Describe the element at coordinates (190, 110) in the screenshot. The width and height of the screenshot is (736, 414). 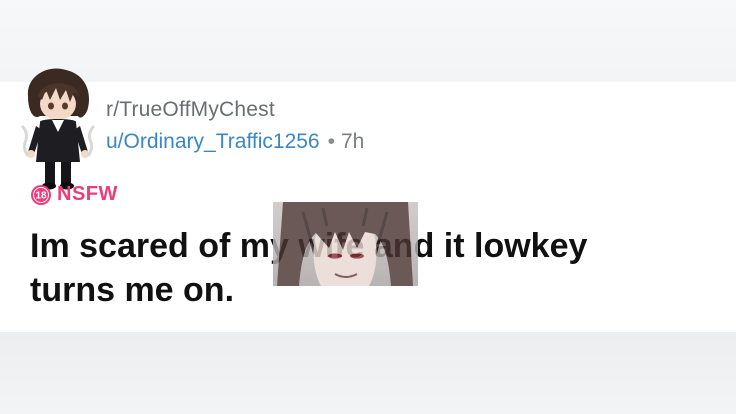
I see `subreddit-link: r/TrueOffMyChest` at that location.